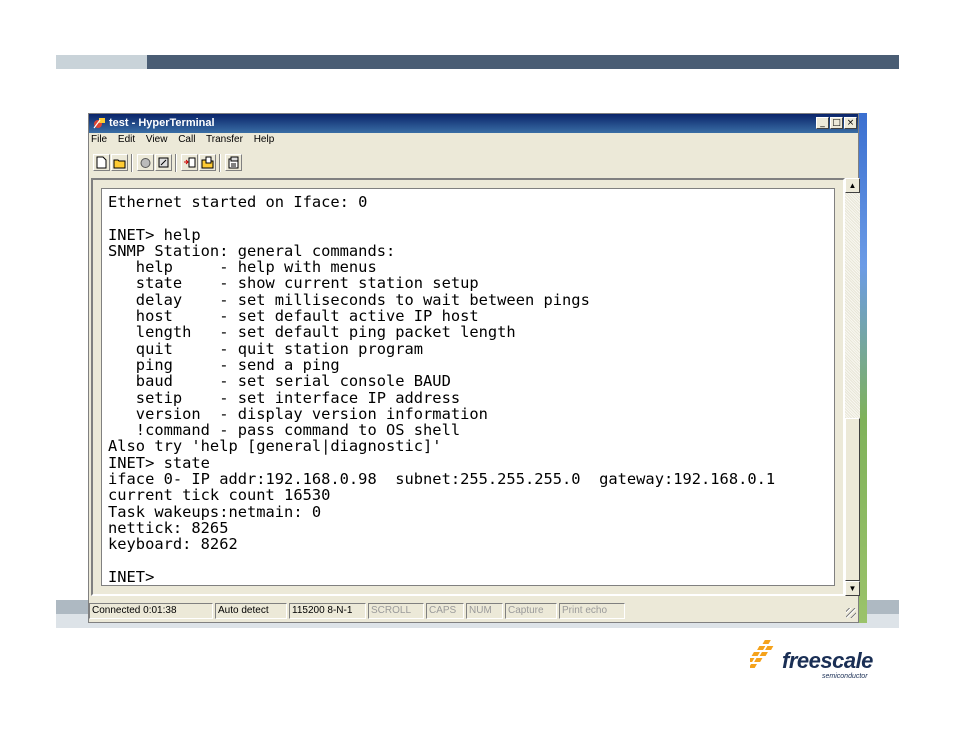 The height and width of the screenshot is (737, 954). I want to click on open-icon, so click(119, 162).